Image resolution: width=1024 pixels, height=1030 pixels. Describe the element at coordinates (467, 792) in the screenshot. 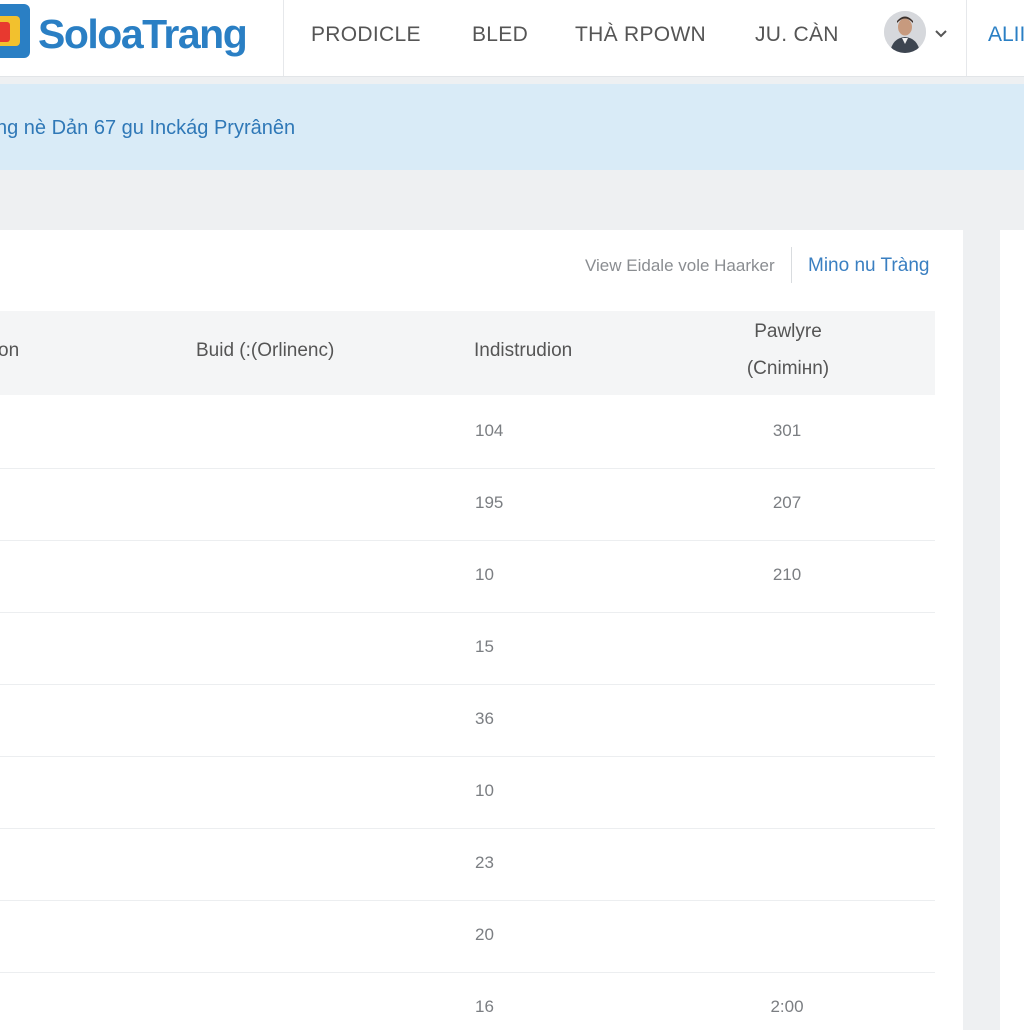

I see `table-row: 10` at that location.